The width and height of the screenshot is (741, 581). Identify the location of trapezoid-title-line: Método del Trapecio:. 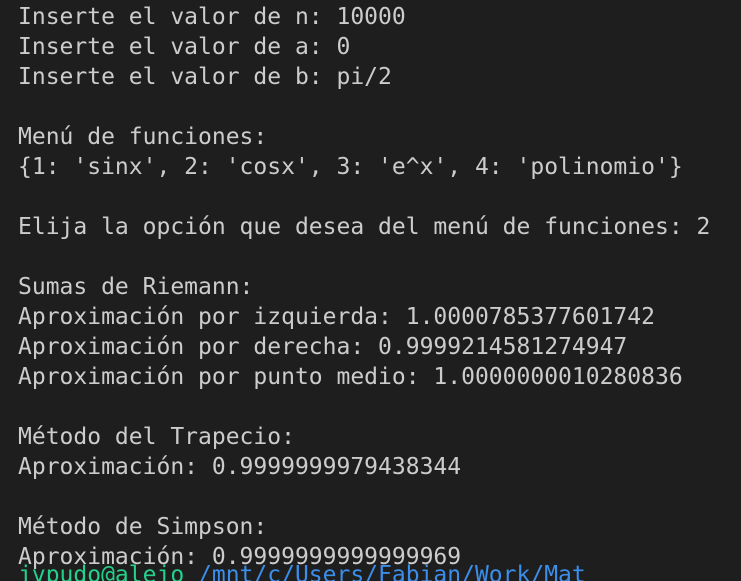
(156, 437).